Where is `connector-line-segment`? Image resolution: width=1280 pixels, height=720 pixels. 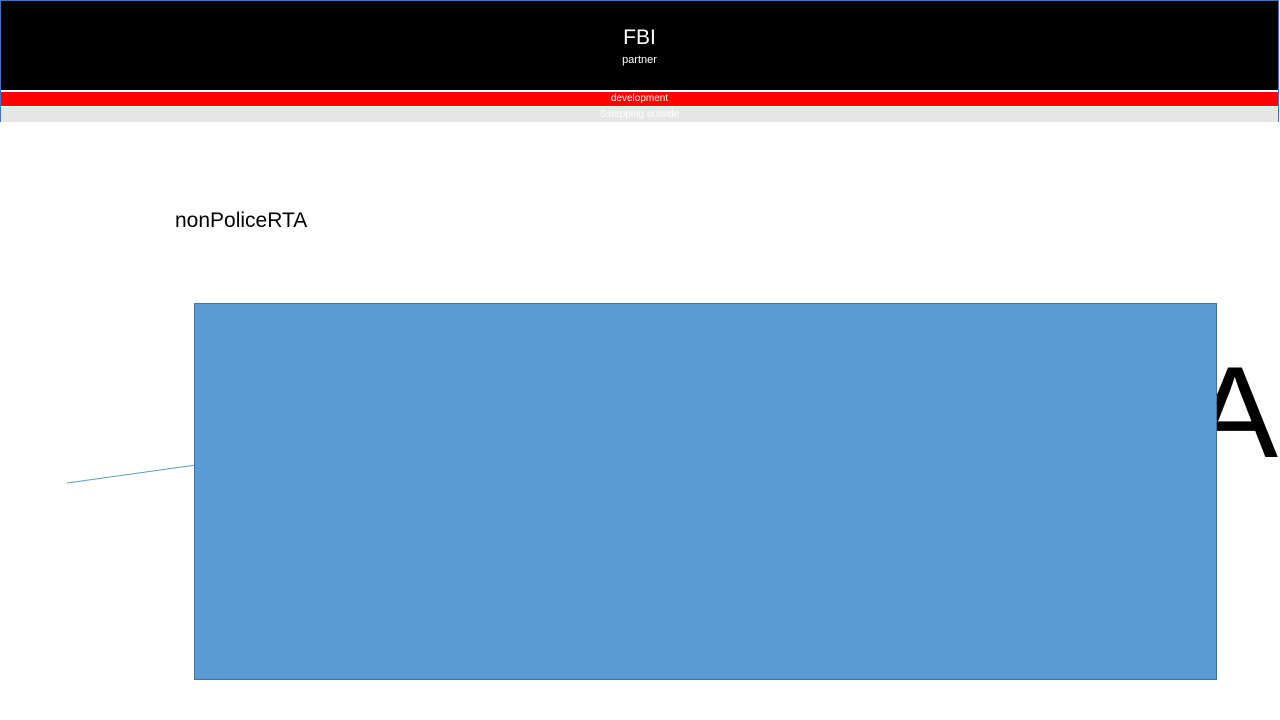 connector-line-segment is located at coordinates (131, 474).